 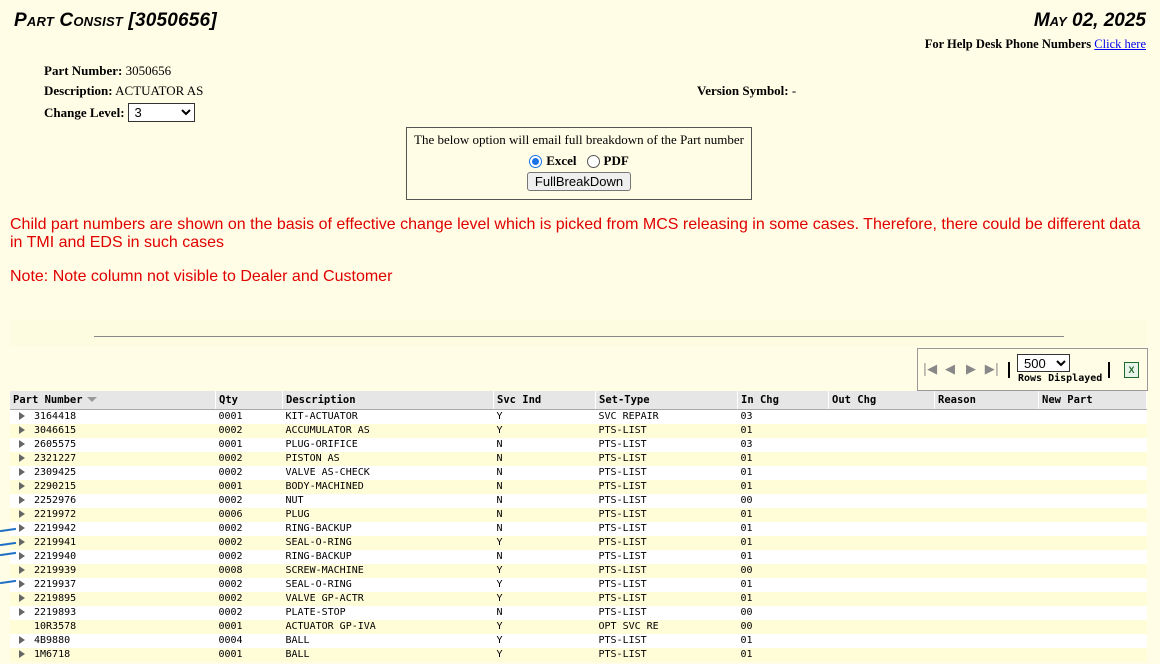 I want to click on table-row: 2219940 0002 RING-BACKUP N PTS-LIST 01, so click(x=578, y=557).